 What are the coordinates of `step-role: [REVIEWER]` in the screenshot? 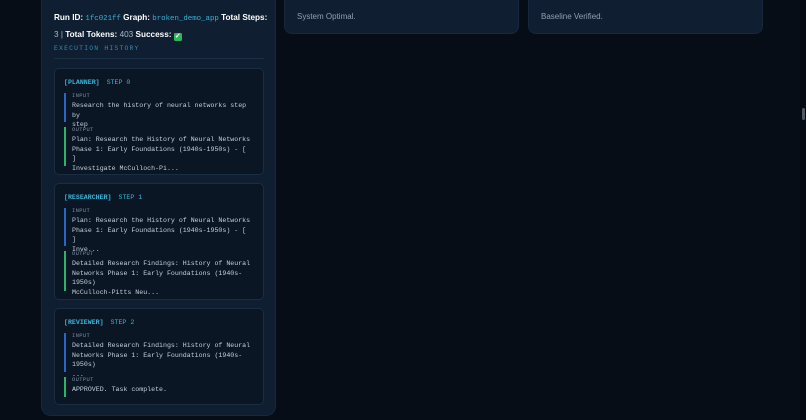 It's located at (84, 322).